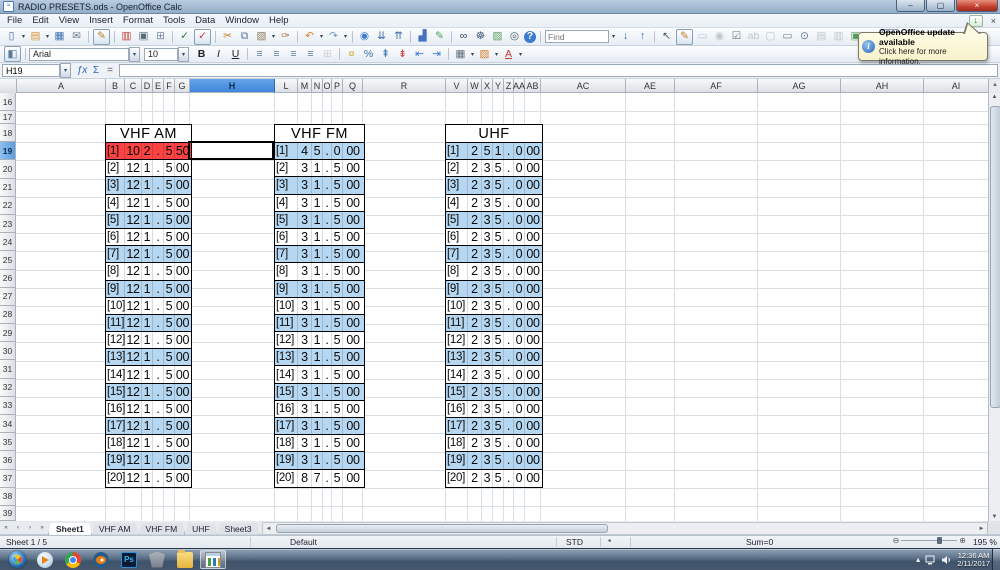 This screenshot has width=1000, height=570. I want to click on new-document-icon: ▯, so click(11, 37).